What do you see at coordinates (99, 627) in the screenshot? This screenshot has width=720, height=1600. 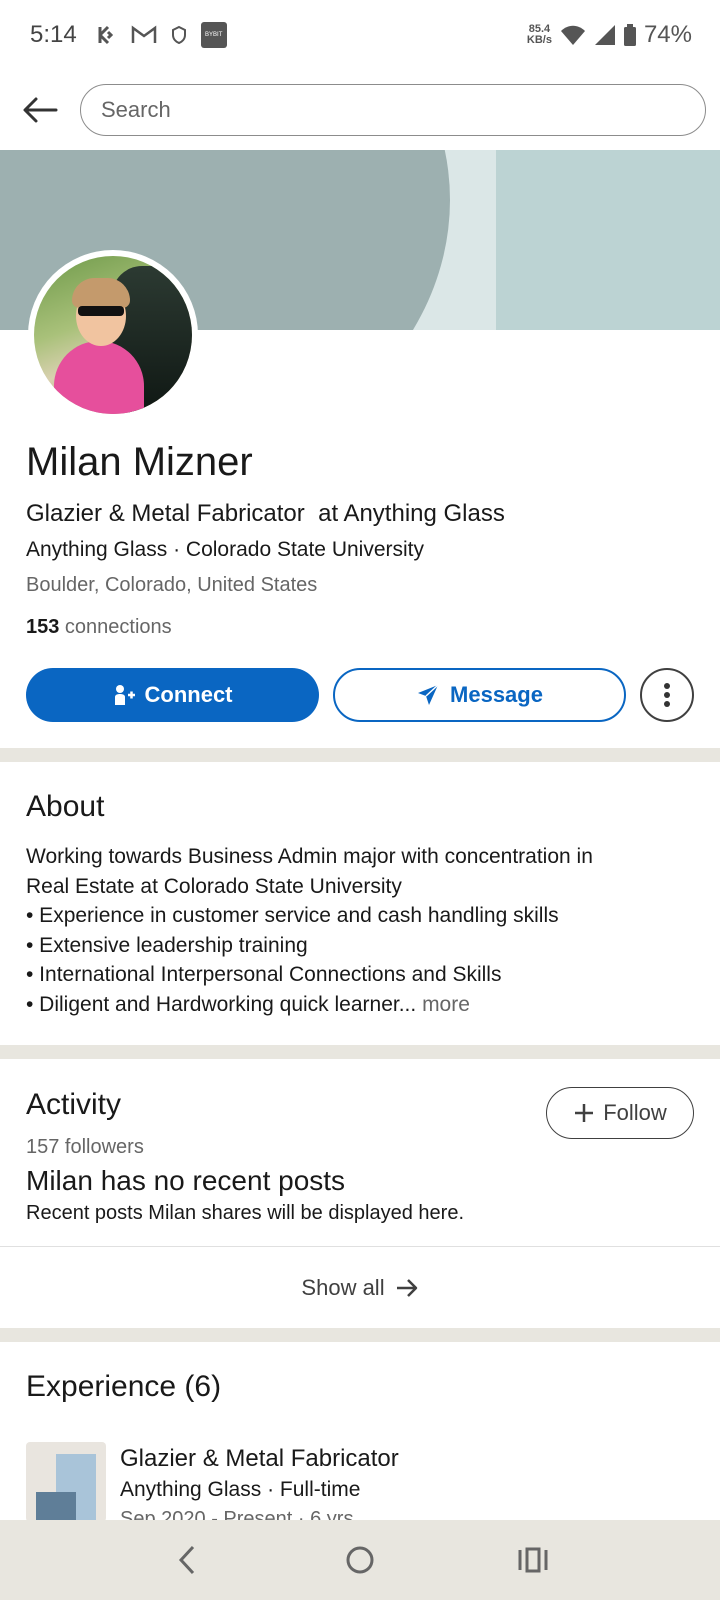 I see `connections-count: 153 connections` at bounding box center [99, 627].